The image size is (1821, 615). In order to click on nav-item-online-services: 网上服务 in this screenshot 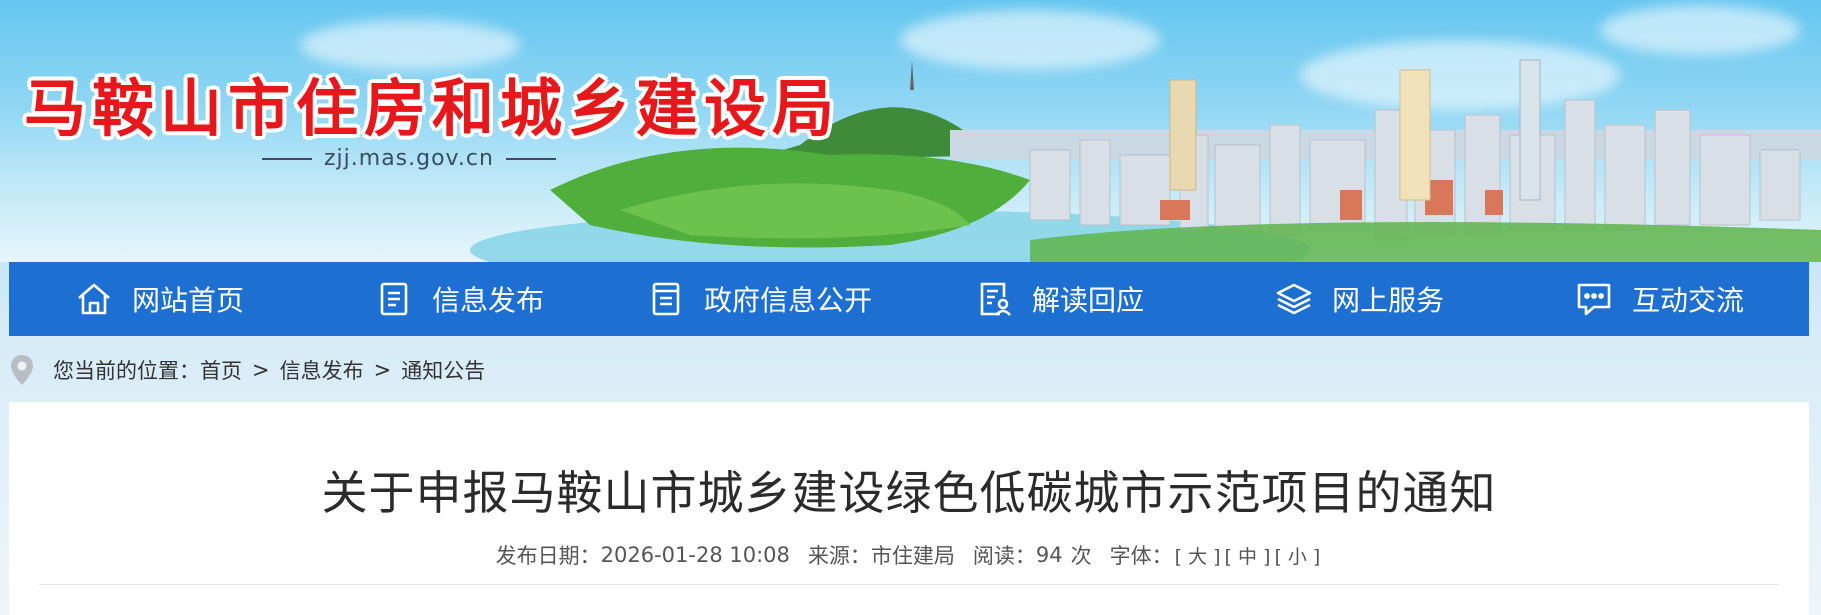, I will do `click(1359, 299)`.